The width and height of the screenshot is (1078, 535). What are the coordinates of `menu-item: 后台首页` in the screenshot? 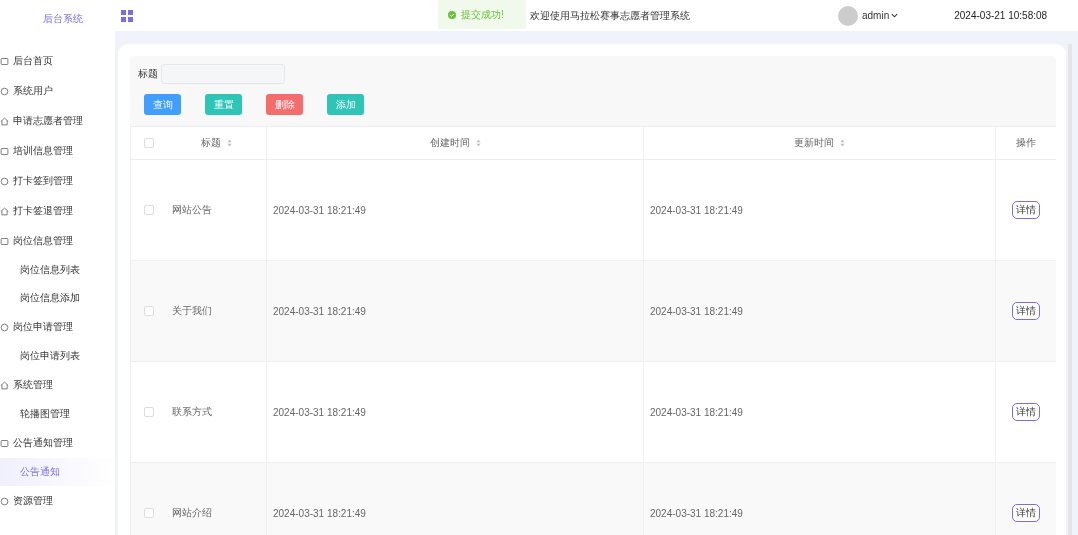 It's located at (57, 61).